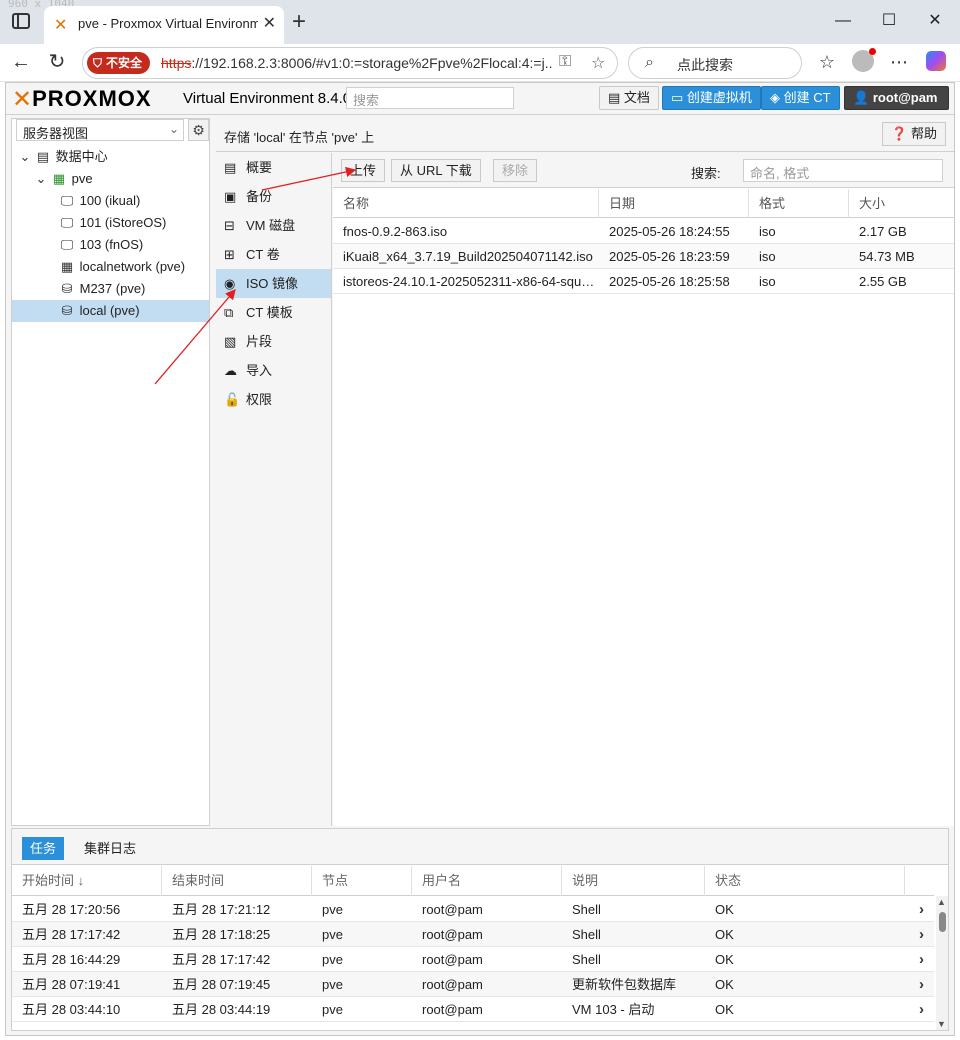  Describe the element at coordinates (273, 370) in the screenshot. I see `nav-import: ☁ 导入` at that location.